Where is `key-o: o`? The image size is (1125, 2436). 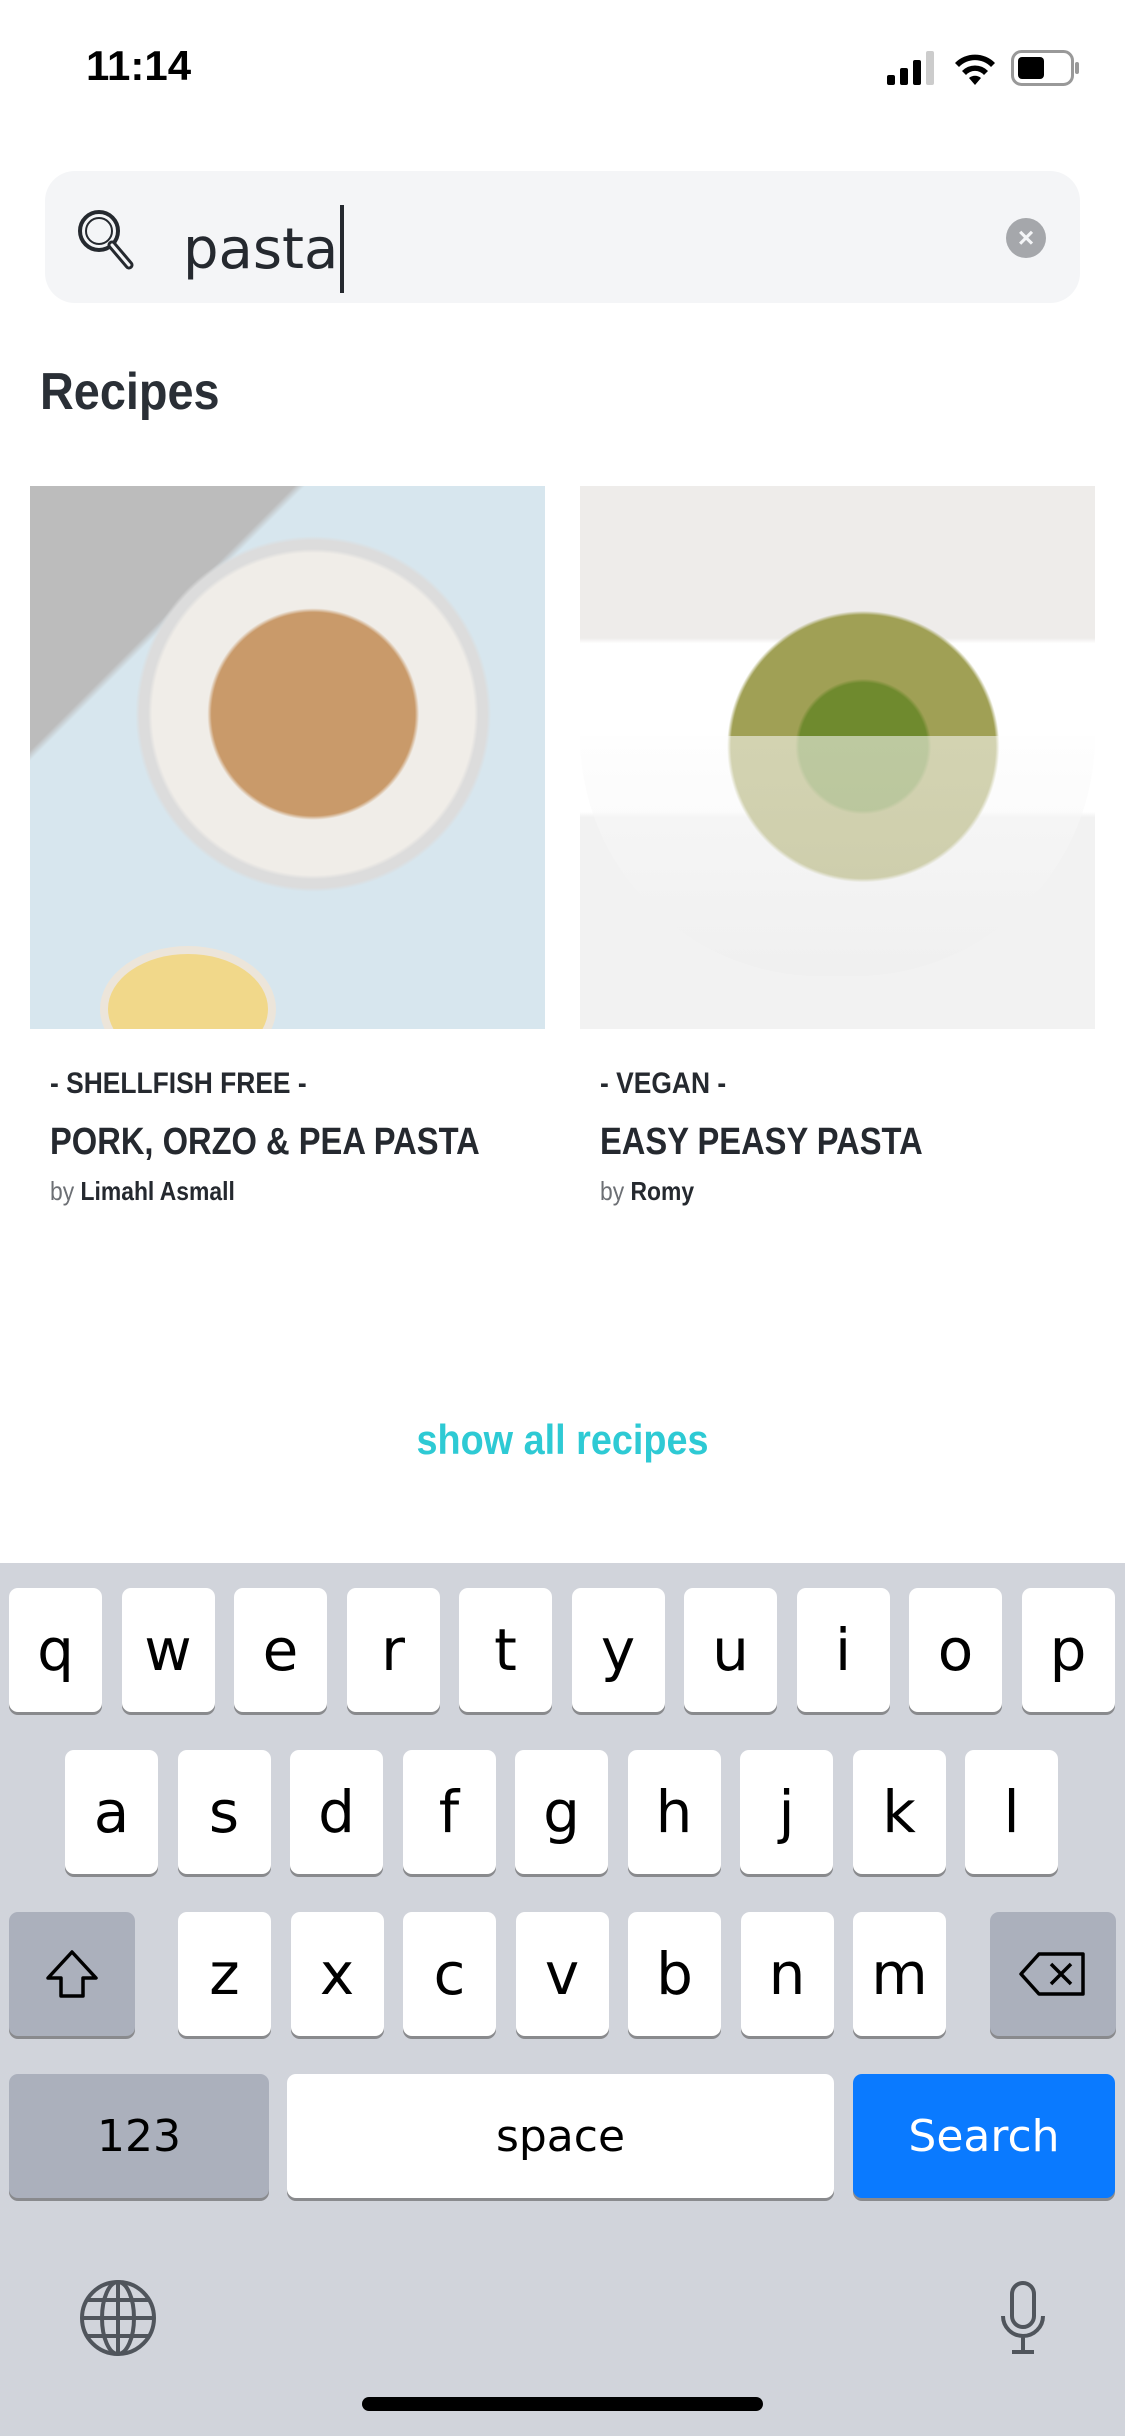 key-o: o is located at coordinates (955, 1650).